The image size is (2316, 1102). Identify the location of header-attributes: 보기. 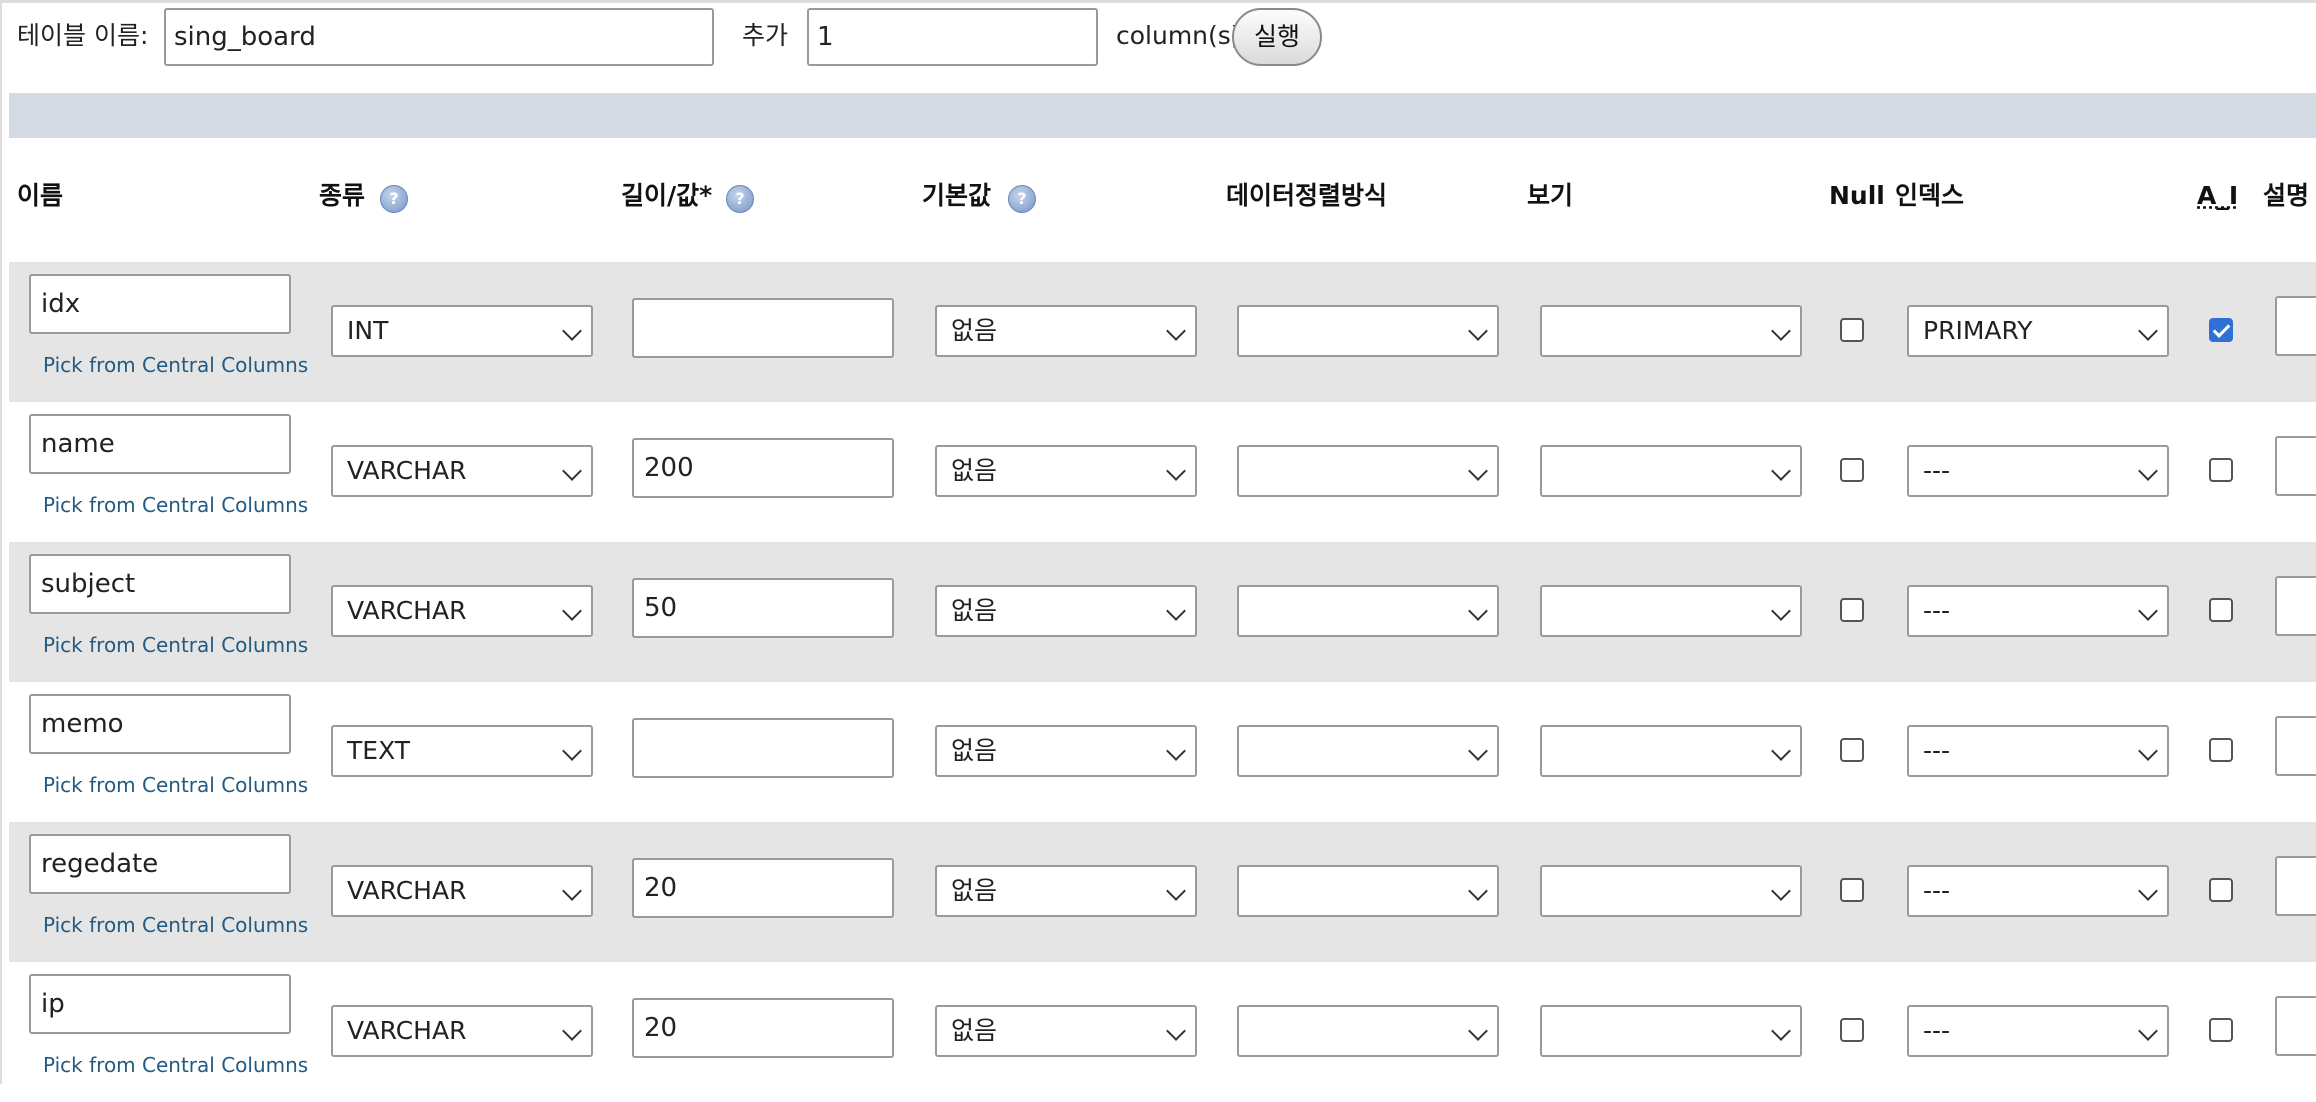
(1550, 195).